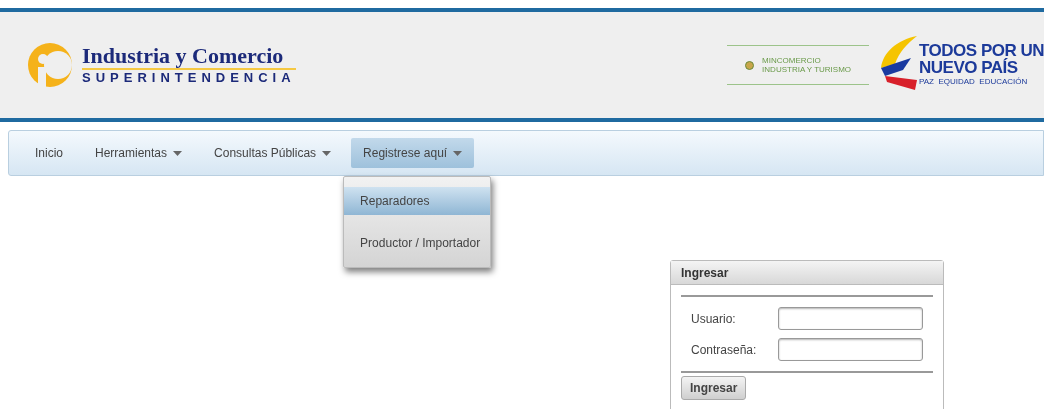 The image size is (1044, 409). Describe the element at coordinates (417, 243) in the screenshot. I see `menu-item: Productor / Importador` at that location.